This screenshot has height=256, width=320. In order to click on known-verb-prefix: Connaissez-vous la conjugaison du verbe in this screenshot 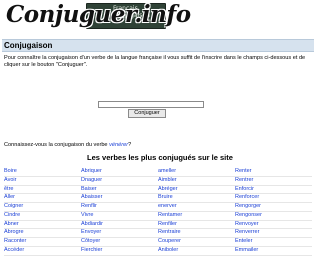, I will do `click(56, 145)`.